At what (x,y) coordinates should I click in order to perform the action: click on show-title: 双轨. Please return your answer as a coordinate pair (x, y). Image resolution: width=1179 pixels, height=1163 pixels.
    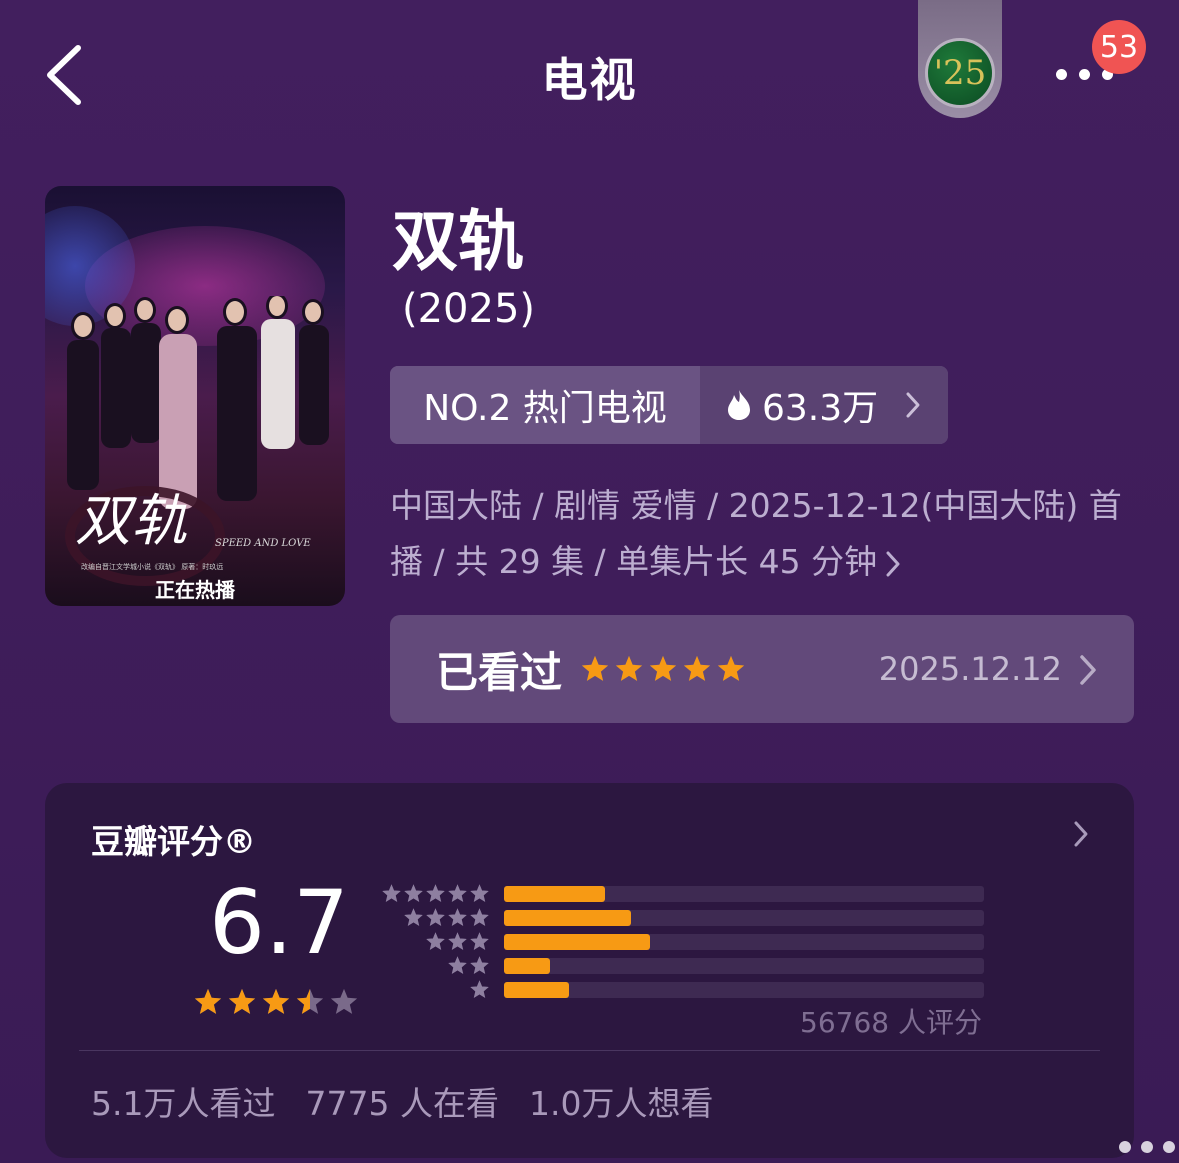
    Looking at the image, I should click on (458, 241).